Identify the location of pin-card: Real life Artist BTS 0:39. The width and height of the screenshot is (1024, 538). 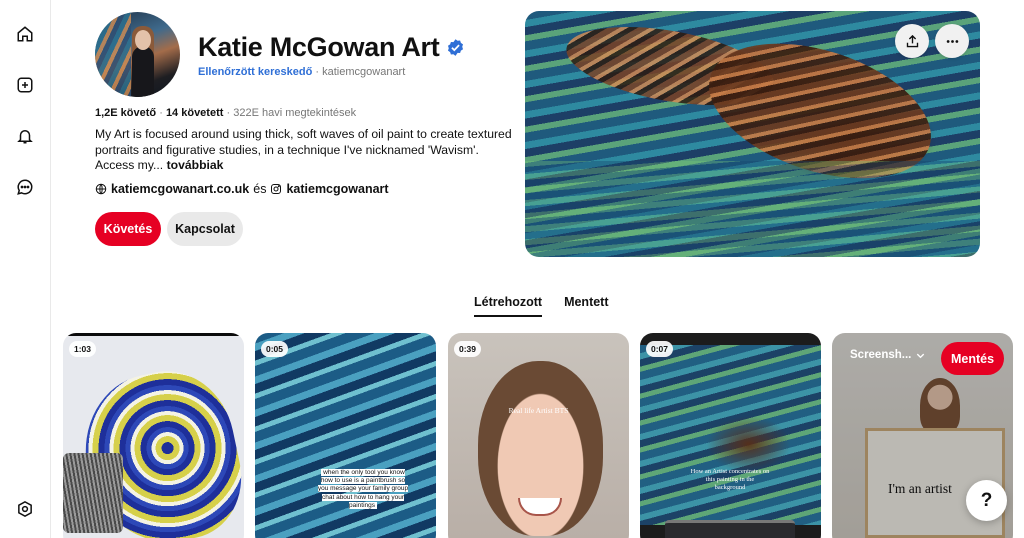
(538, 435).